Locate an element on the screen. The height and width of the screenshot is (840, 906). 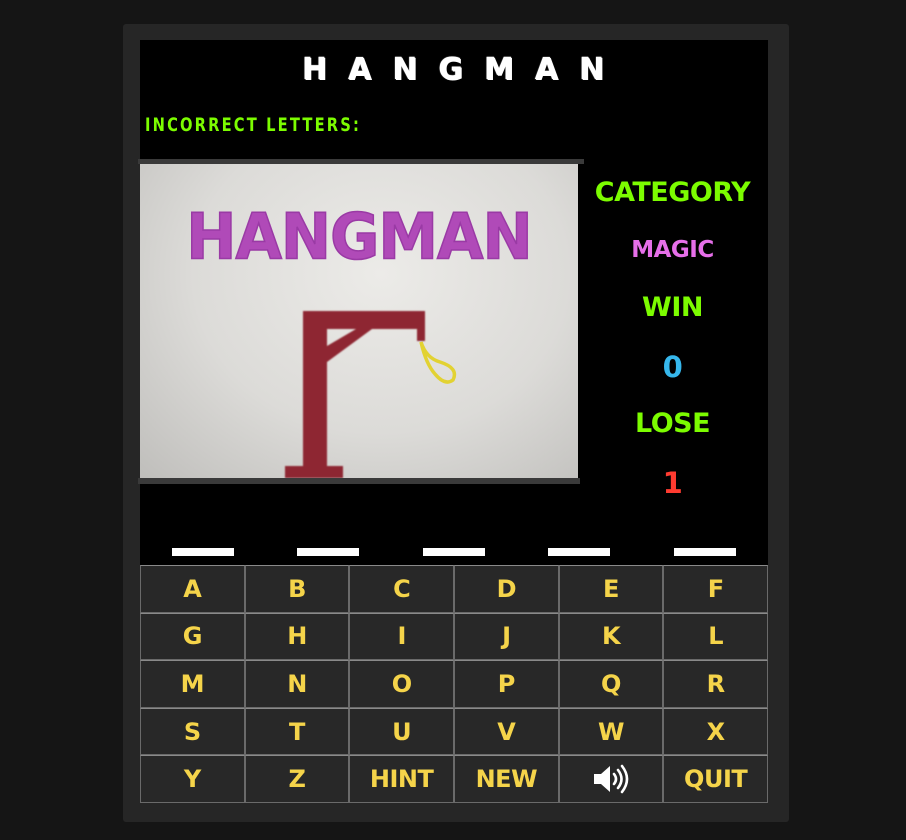
key-x: X is located at coordinates (715, 731).